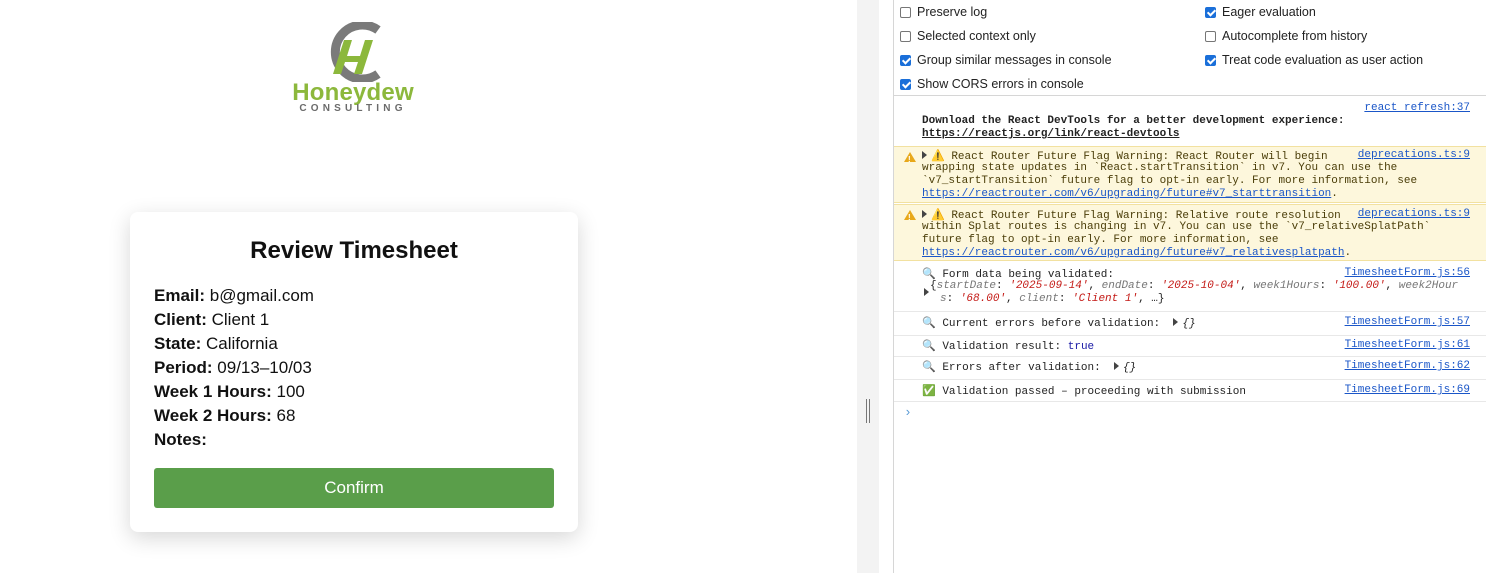  I want to click on honeydew-logo: Honeydew CONSULTING, so click(355, 67).